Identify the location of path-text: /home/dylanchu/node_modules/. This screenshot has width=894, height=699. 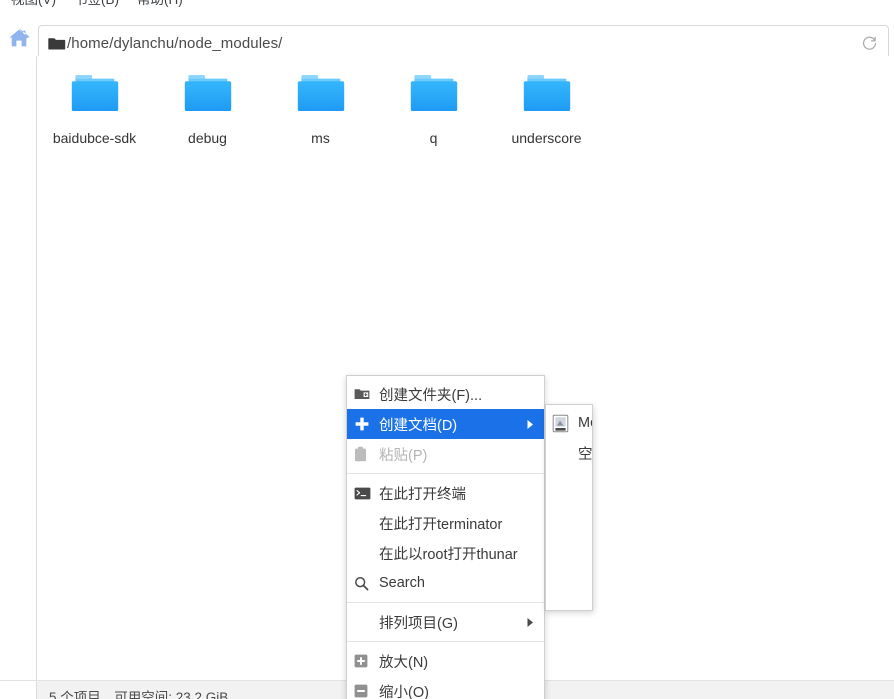
(462, 43).